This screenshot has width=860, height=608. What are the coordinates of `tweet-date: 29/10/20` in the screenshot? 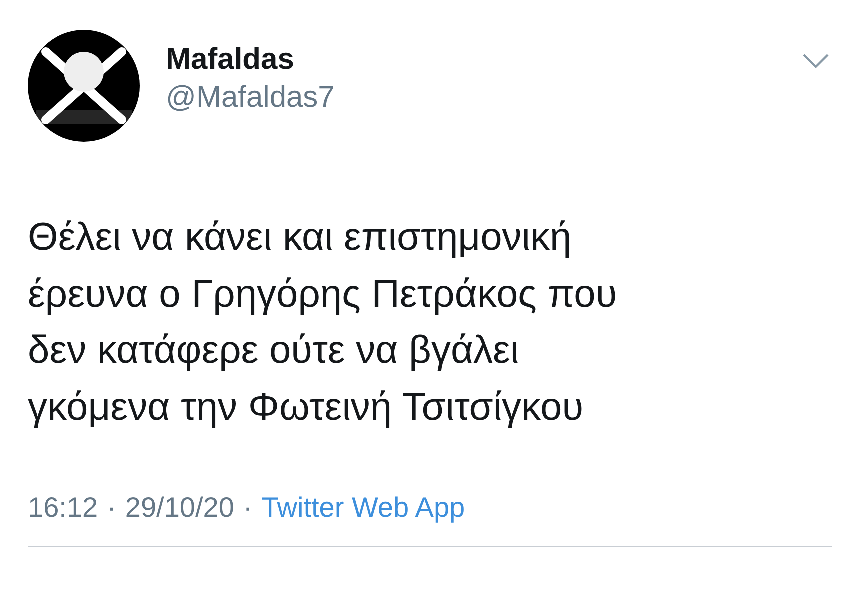 It's located at (179, 508).